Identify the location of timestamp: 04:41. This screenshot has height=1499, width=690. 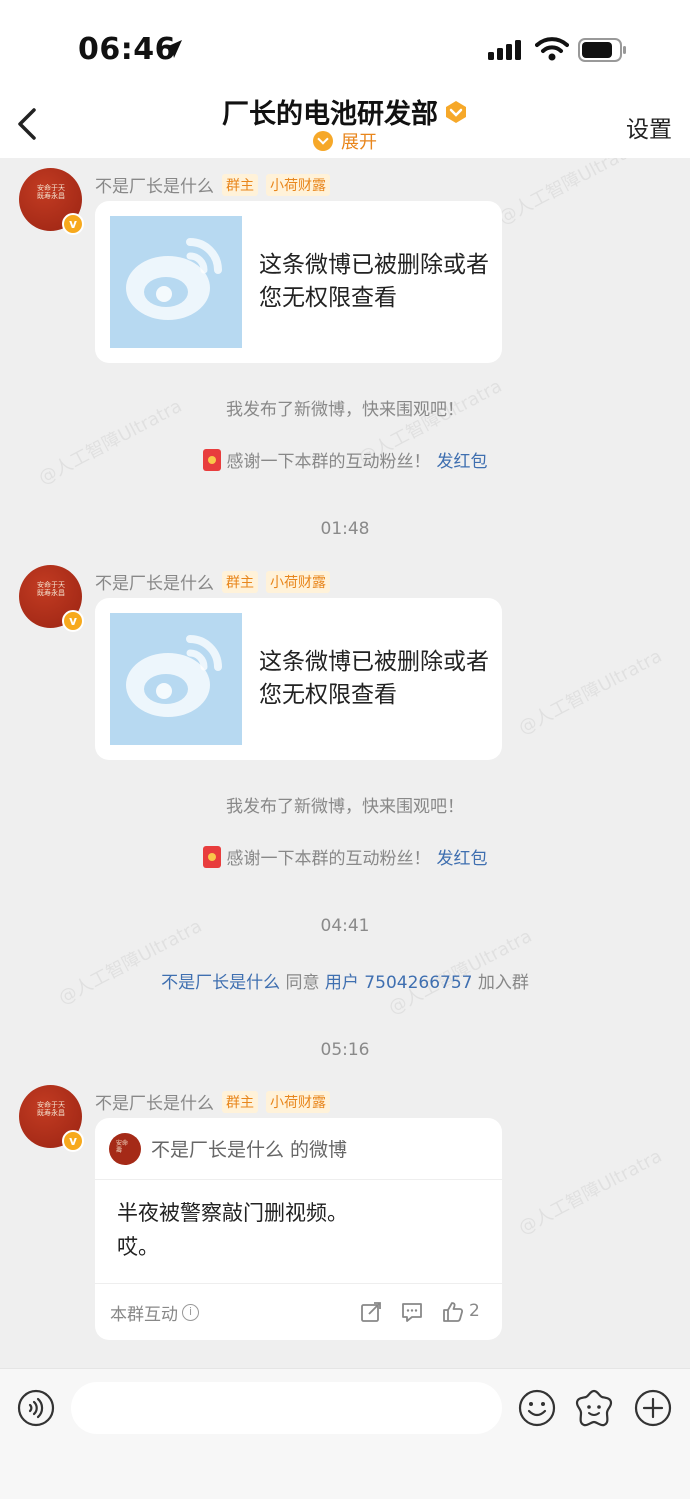
(345, 926).